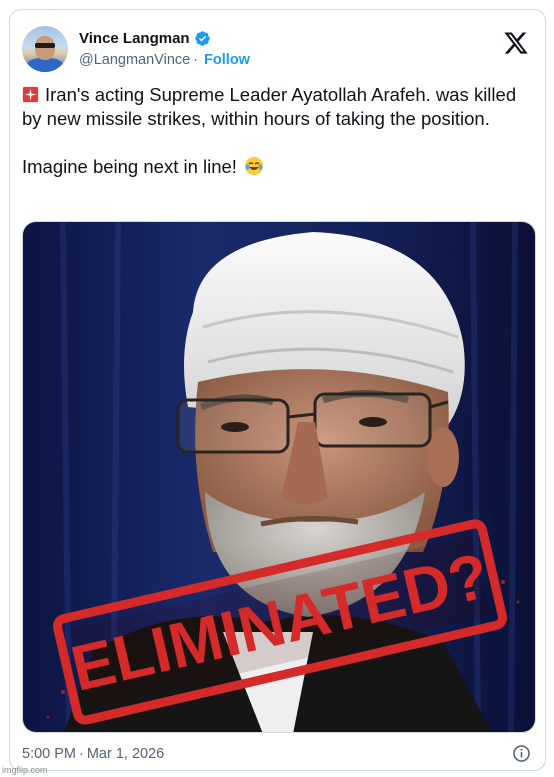 The height and width of the screenshot is (777, 554). Describe the element at coordinates (49, 754) in the screenshot. I see `tweet-time: 5:00 PM` at that location.